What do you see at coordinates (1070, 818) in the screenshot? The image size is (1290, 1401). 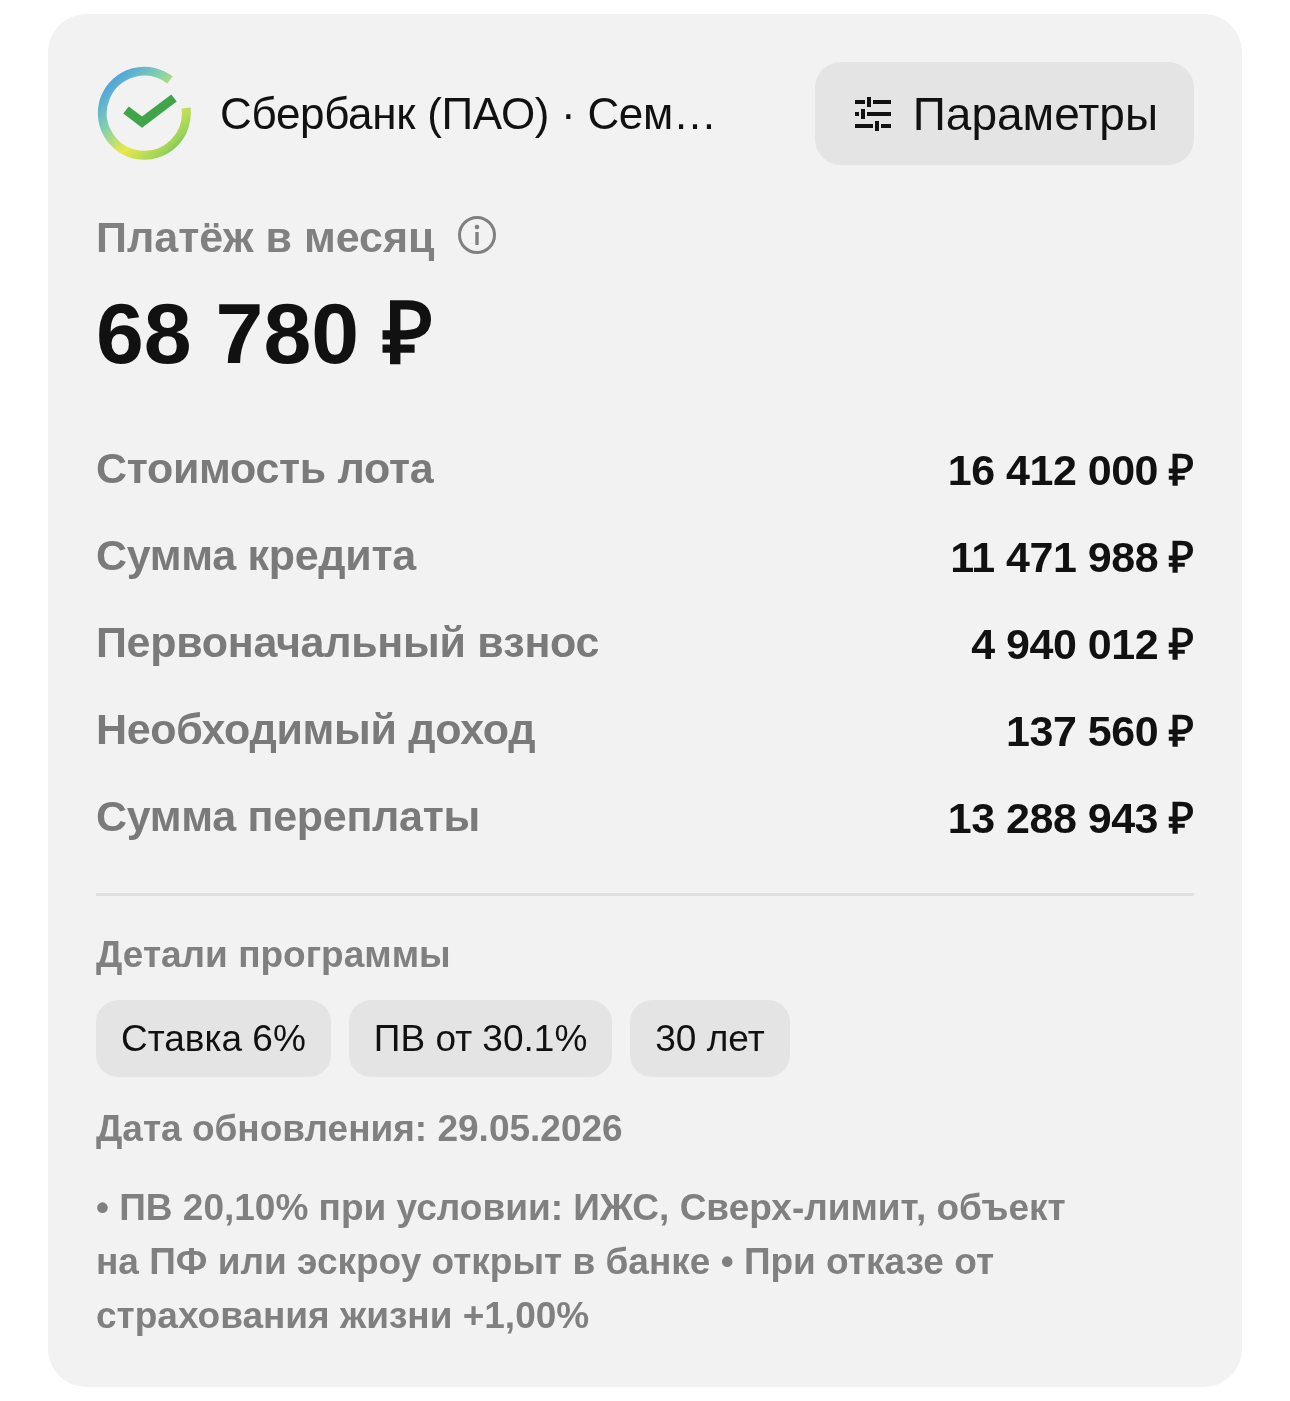 I see `summary-value: 13 288 943 ₽` at bounding box center [1070, 818].